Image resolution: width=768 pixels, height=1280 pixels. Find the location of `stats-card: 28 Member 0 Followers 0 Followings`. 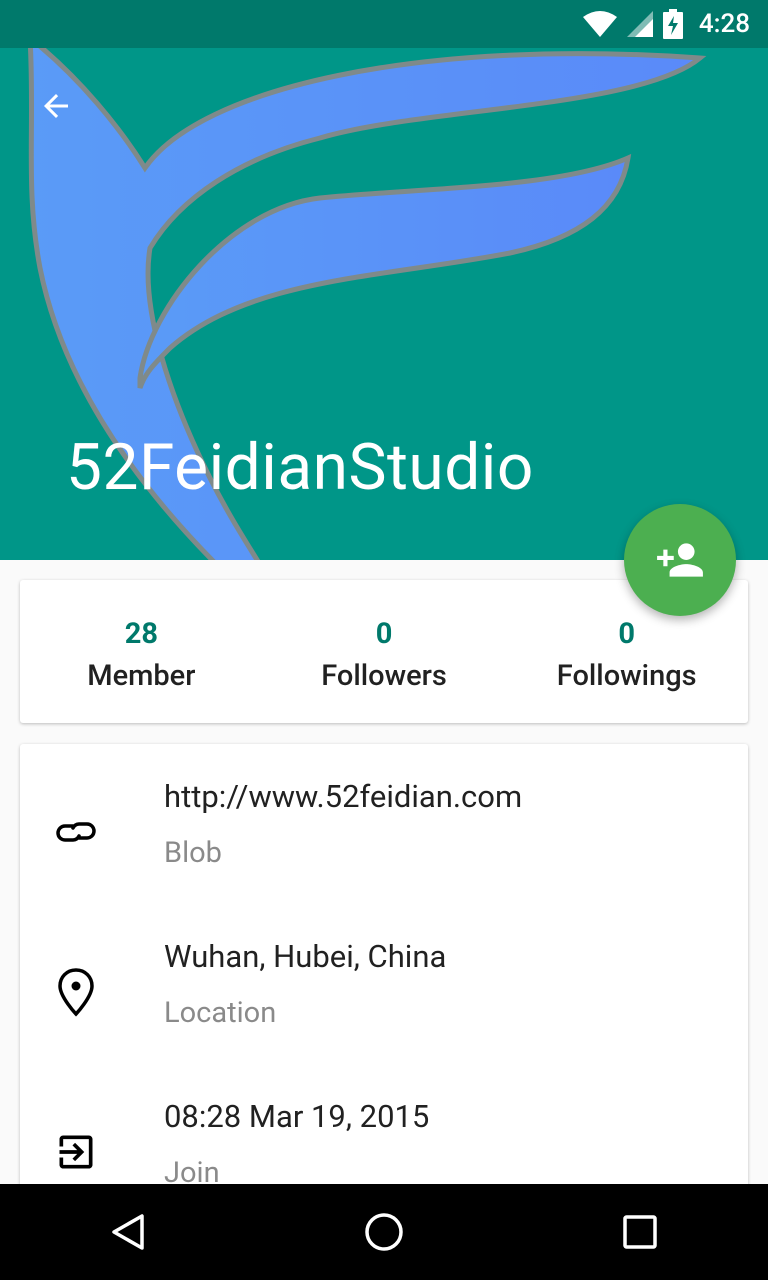

stats-card: 28 Member 0 Followers 0 Followings is located at coordinates (384, 651).